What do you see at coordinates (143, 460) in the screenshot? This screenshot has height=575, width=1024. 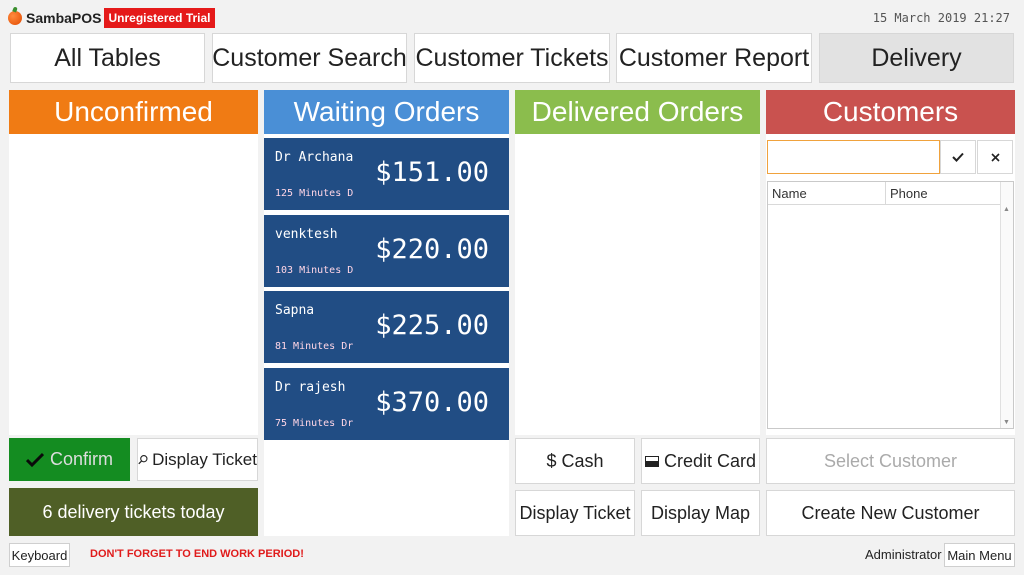 I see `search-icon` at bounding box center [143, 460].